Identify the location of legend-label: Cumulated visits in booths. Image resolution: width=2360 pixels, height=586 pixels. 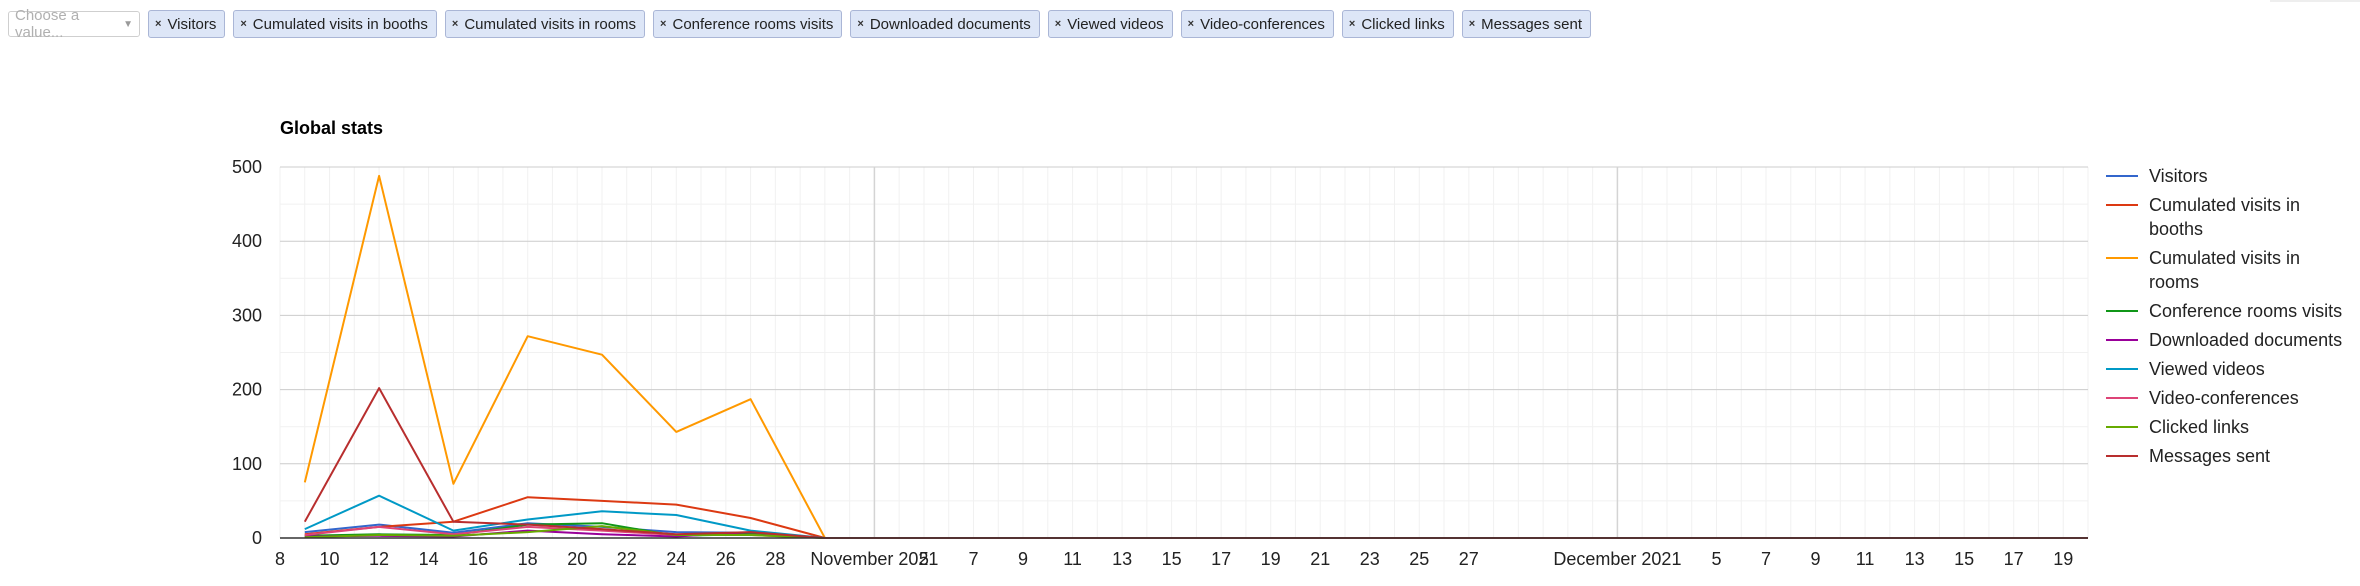
(2224, 217).